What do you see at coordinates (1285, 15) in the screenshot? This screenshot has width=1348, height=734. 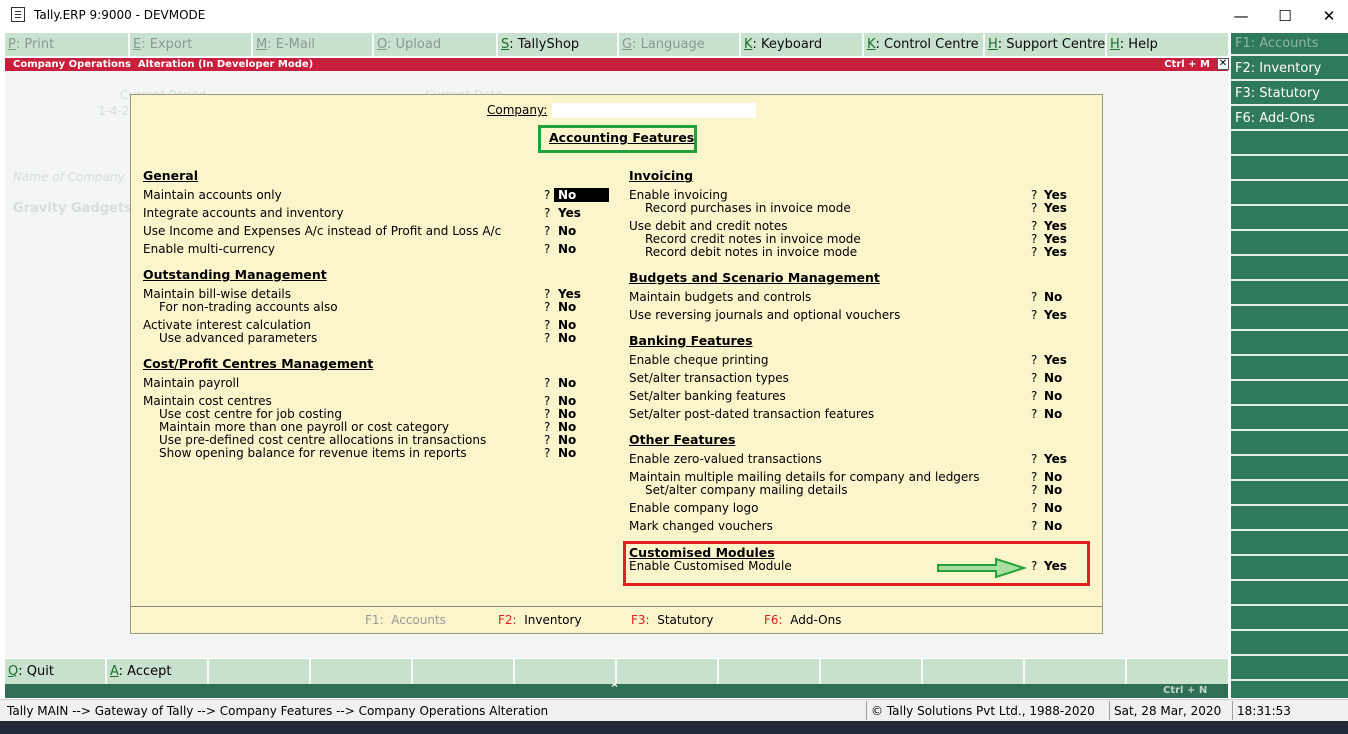 I see `maximize-button: ☐` at bounding box center [1285, 15].